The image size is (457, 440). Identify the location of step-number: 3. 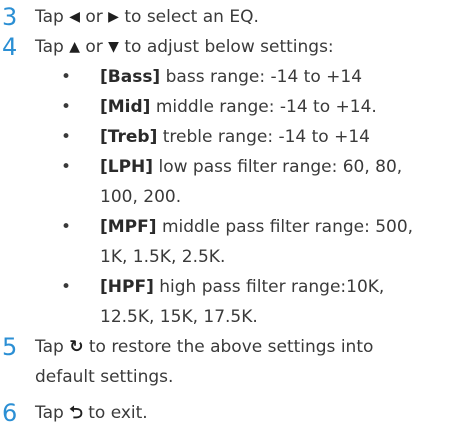
(10, 17).